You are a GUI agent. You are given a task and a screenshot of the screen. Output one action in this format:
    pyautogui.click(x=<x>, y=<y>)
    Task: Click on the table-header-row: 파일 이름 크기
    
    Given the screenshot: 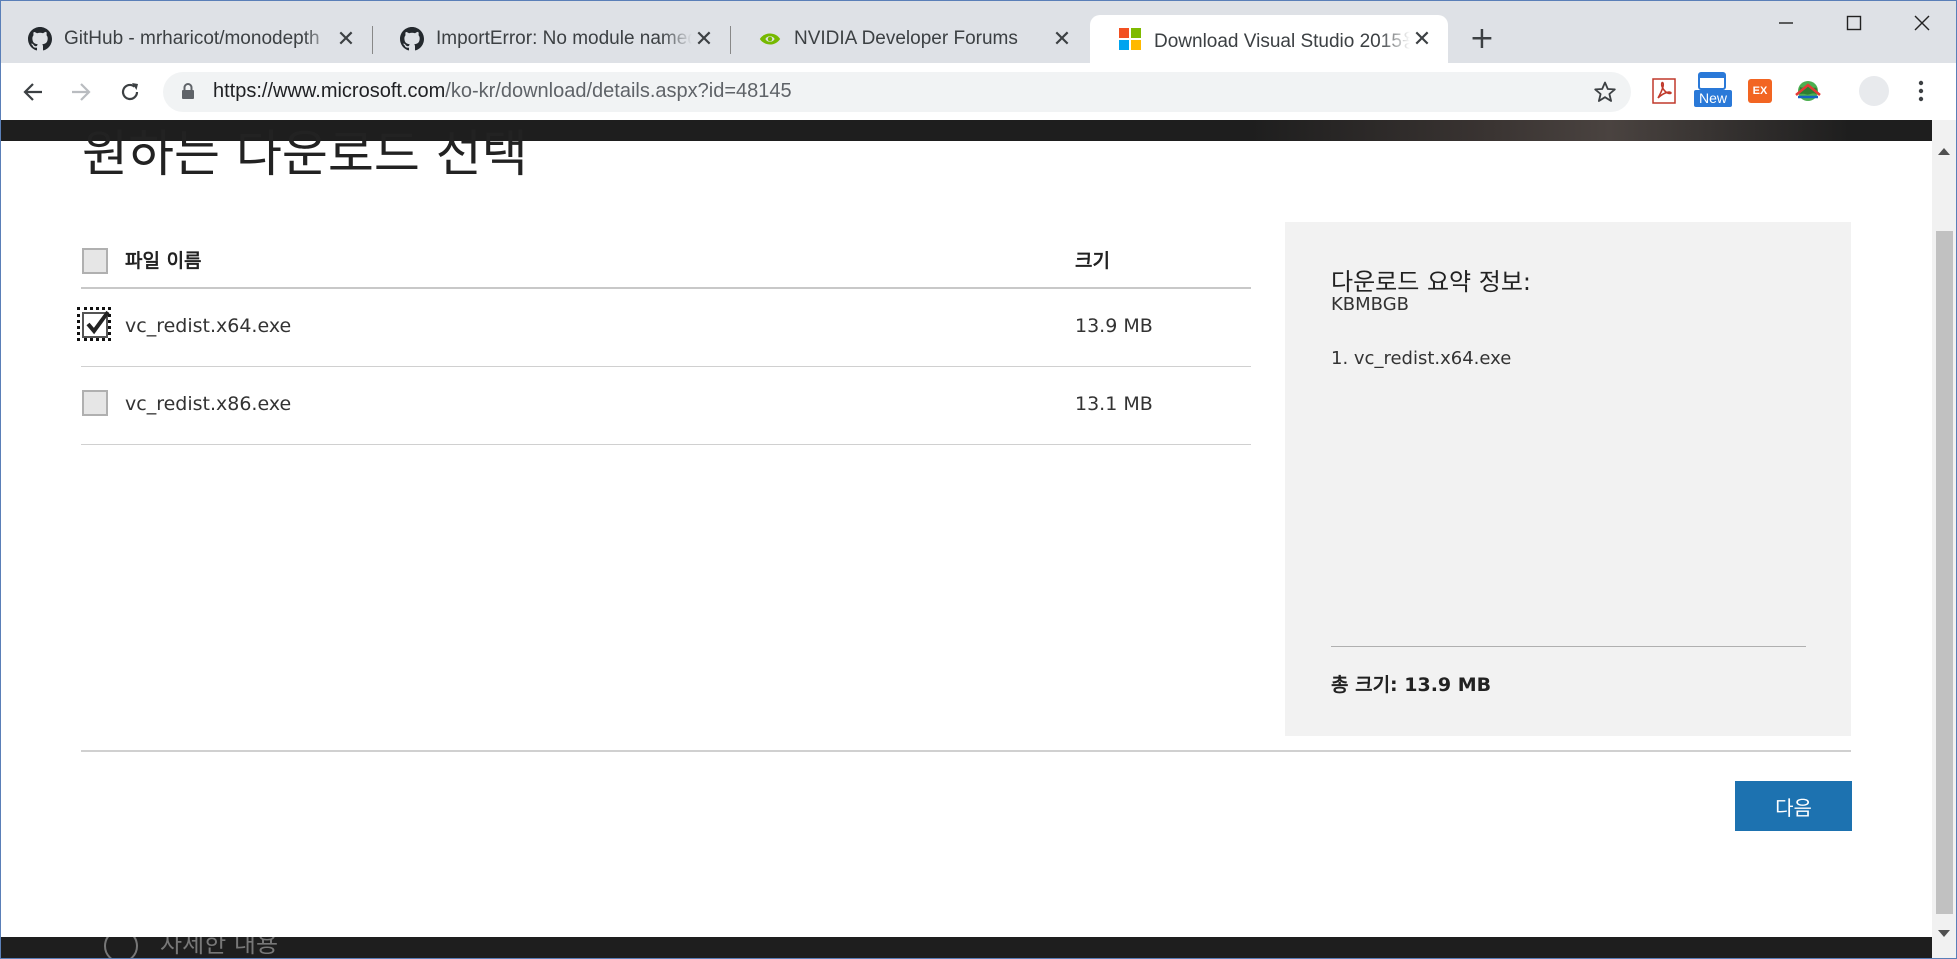 What is the action you would take?
    pyautogui.click(x=666, y=252)
    